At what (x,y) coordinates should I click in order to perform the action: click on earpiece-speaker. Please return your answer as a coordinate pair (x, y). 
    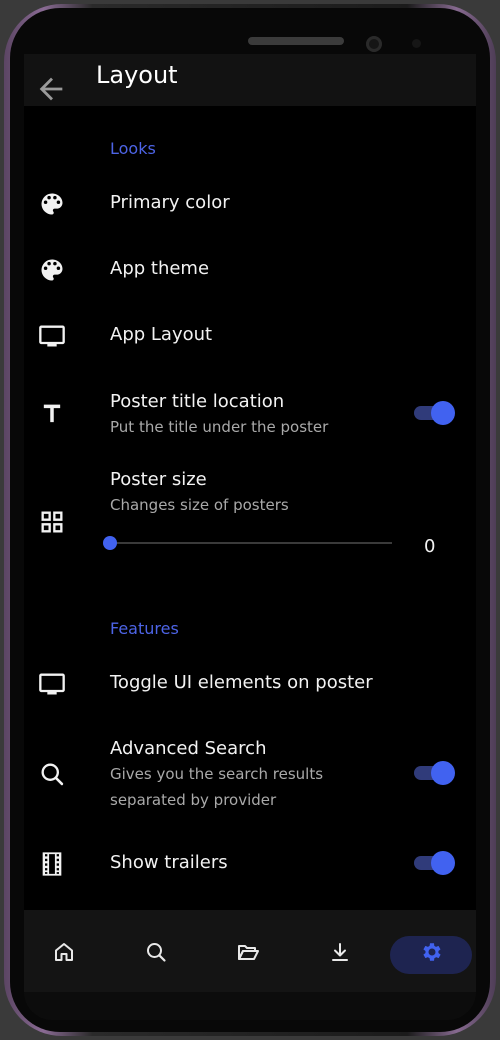
    Looking at the image, I should click on (296, 41).